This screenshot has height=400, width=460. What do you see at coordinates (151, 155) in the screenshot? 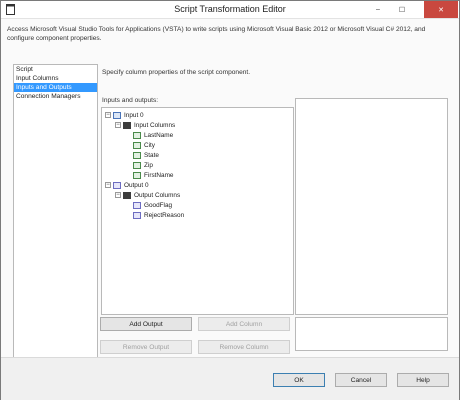
I see `tree-node-label: State` at bounding box center [151, 155].